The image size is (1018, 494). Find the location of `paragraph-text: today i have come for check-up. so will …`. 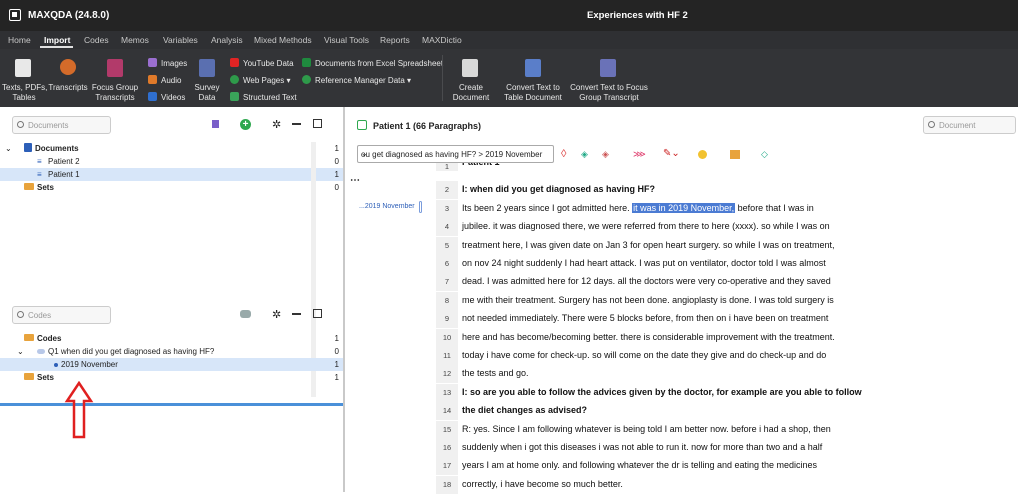

paragraph-text: today i have come for check-up. so will … is located at coordinates (644, 355).